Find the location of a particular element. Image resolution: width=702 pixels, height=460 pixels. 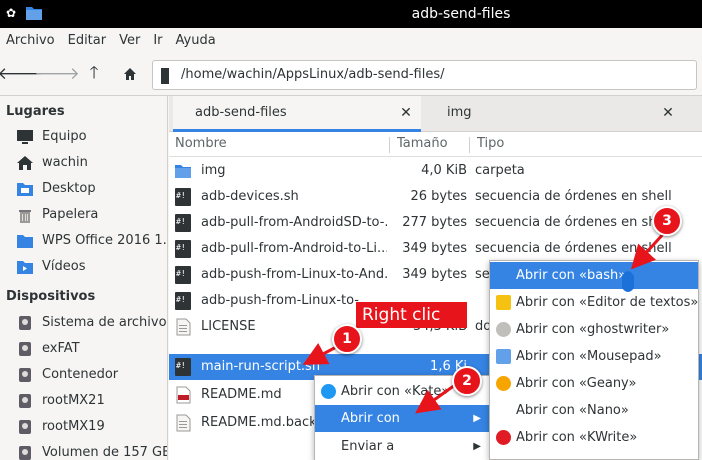

sidebar-item-volumen-157gb: Volumen de 157 GB is located at coordinates (84, 450).